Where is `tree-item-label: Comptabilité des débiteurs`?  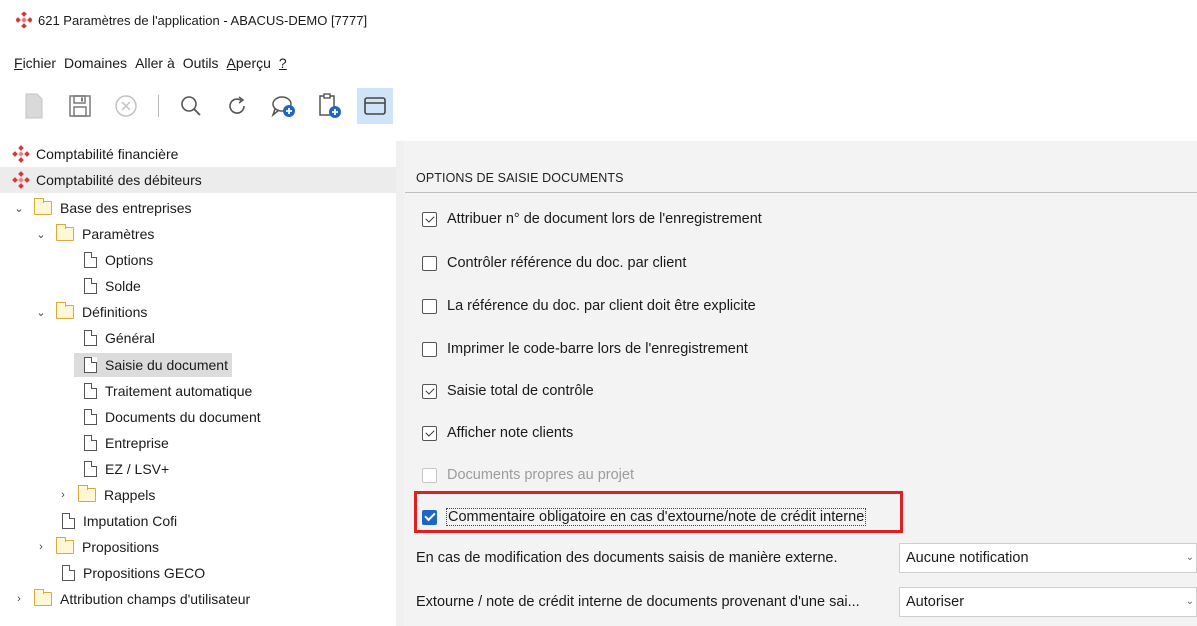
tree-item-label: Comptabilité des débiteurs is located at coordinates (119, 180).